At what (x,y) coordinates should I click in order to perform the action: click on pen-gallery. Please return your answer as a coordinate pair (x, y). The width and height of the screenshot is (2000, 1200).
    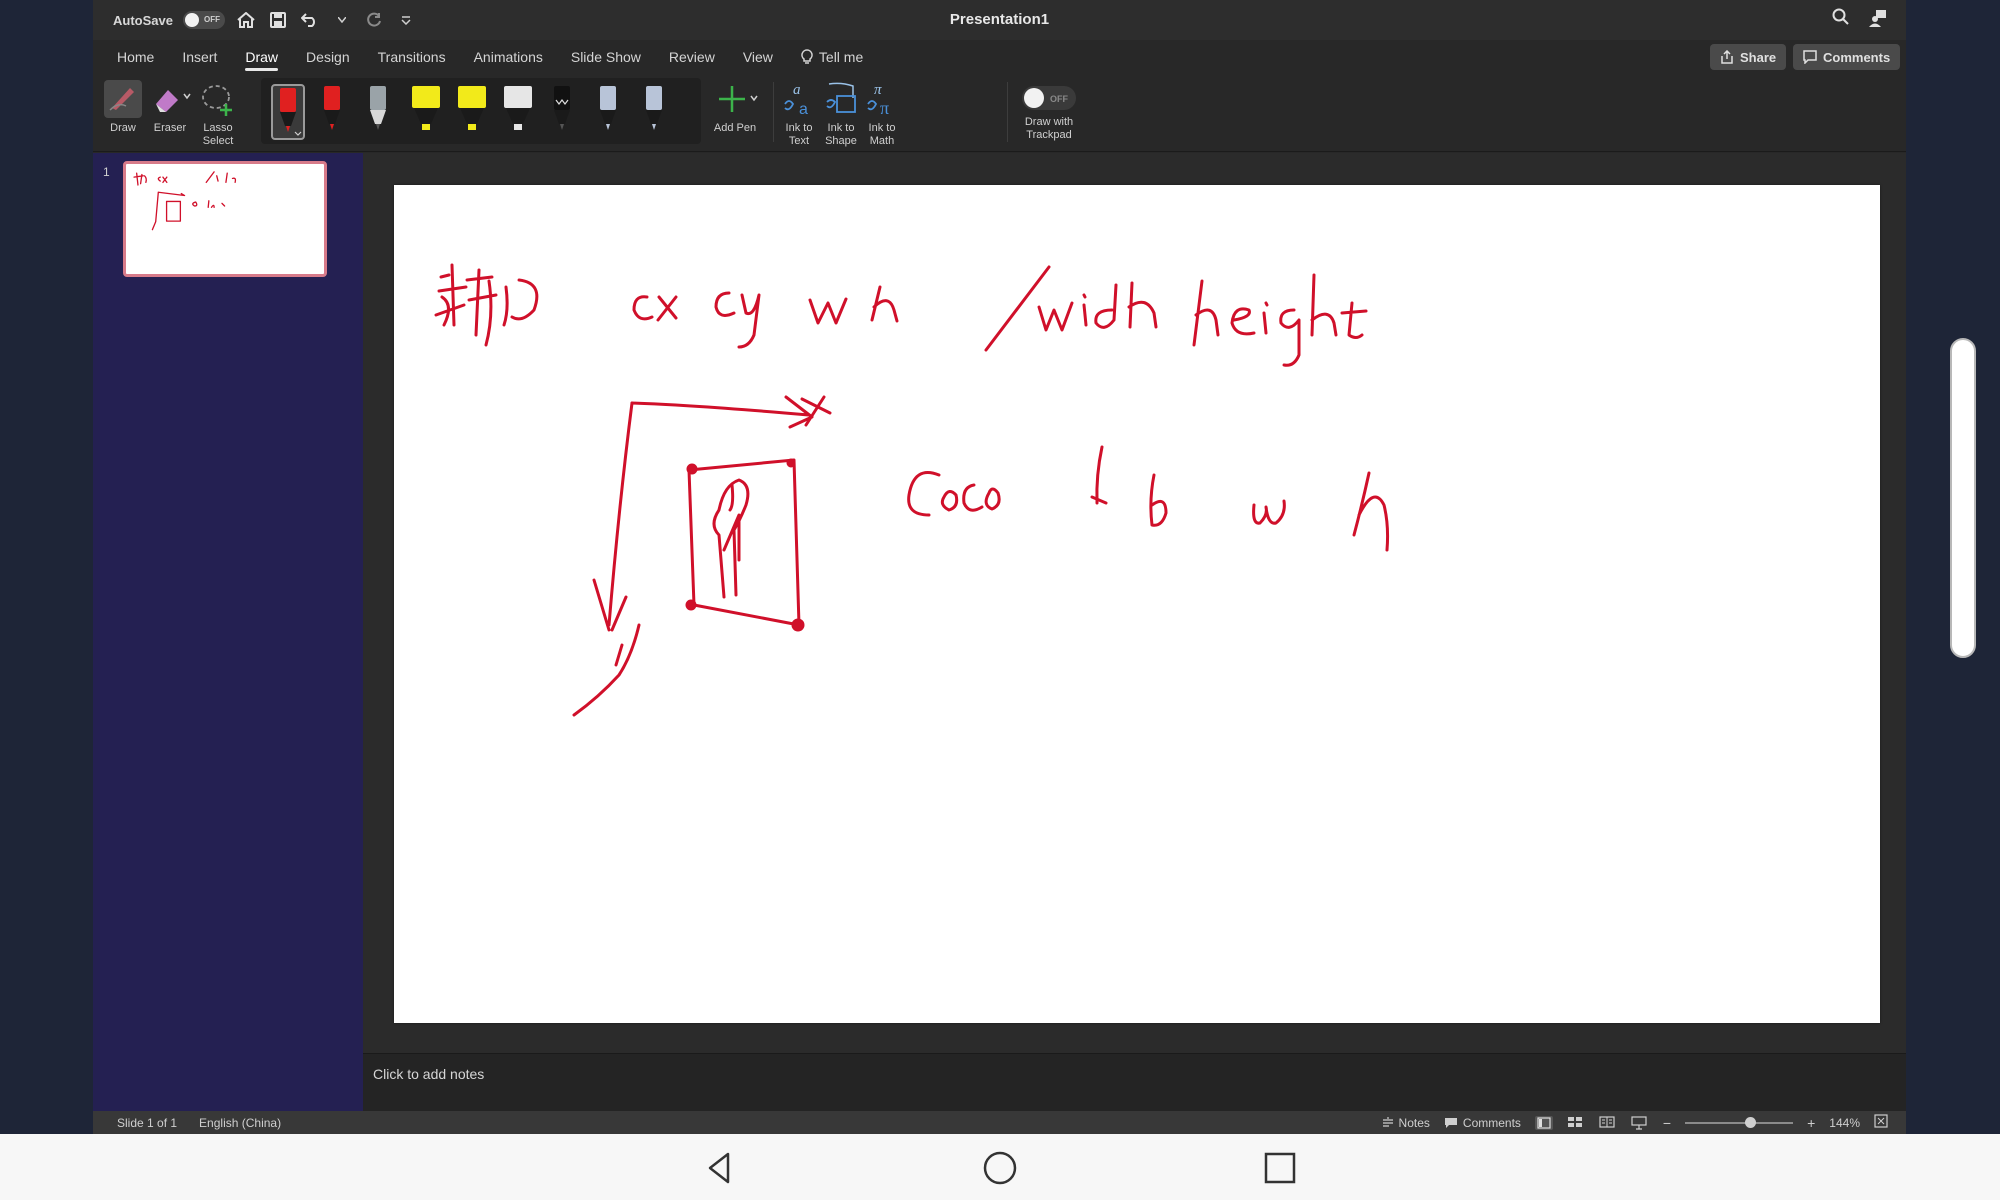
    Looking at the image, I should click on (481, 111).